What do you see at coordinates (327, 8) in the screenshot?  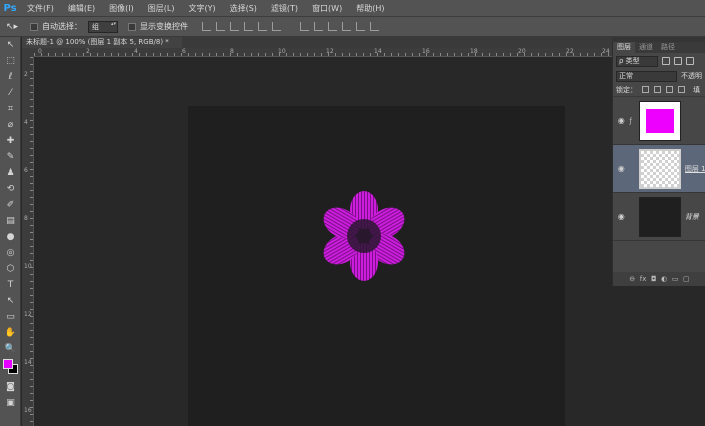 I see `menu-window: 窗口(W)` at bounding box center [327, 8].